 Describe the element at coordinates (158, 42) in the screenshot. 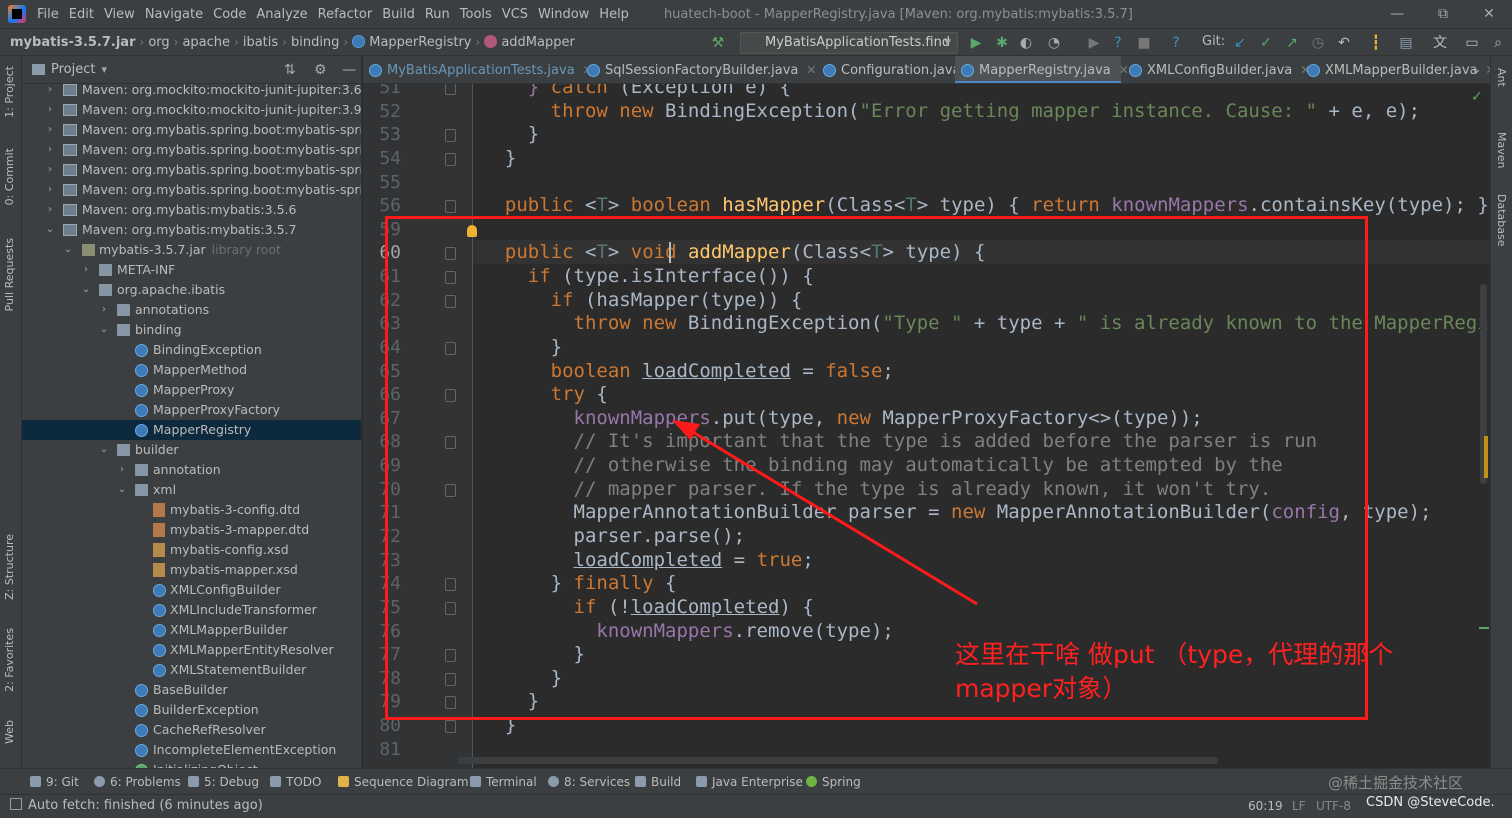

I see `crumb-org: org` at that location.